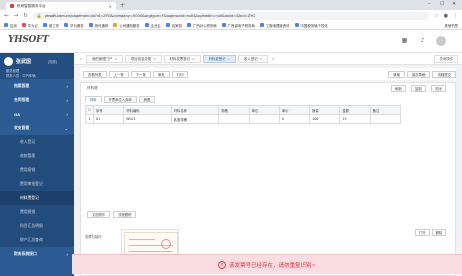 This screenshot has height=276, width=462. What do you see at coordinates (37, 128) in the screenshot?
I see `sidebar-item: 收支管理 ⌄` at bounding box center [37, 128].